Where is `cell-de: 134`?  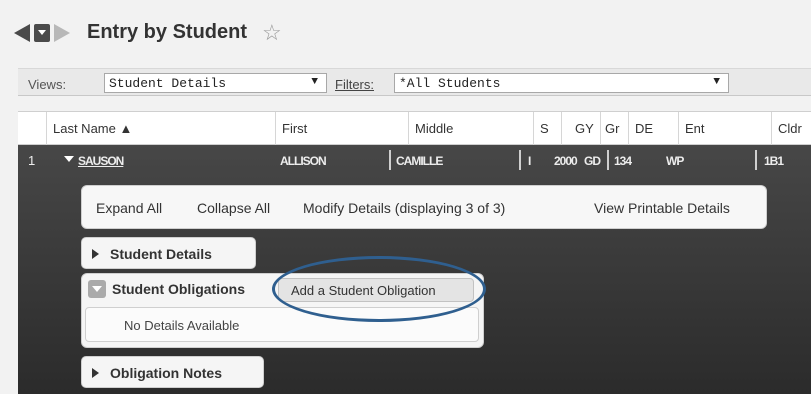
cell-de: 134 is located at coordinates (623, 161).